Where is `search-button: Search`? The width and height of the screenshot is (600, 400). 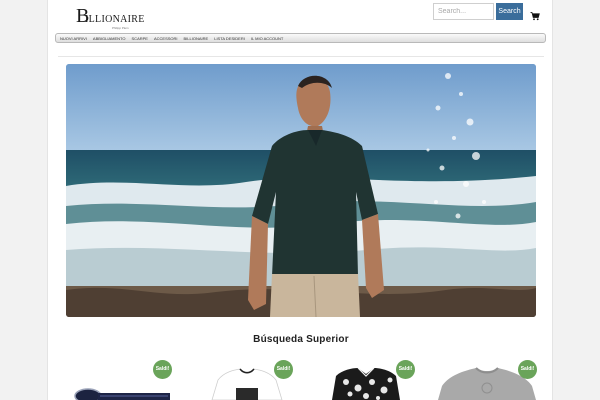 search-button: Search is located at coordinates (509, 11).